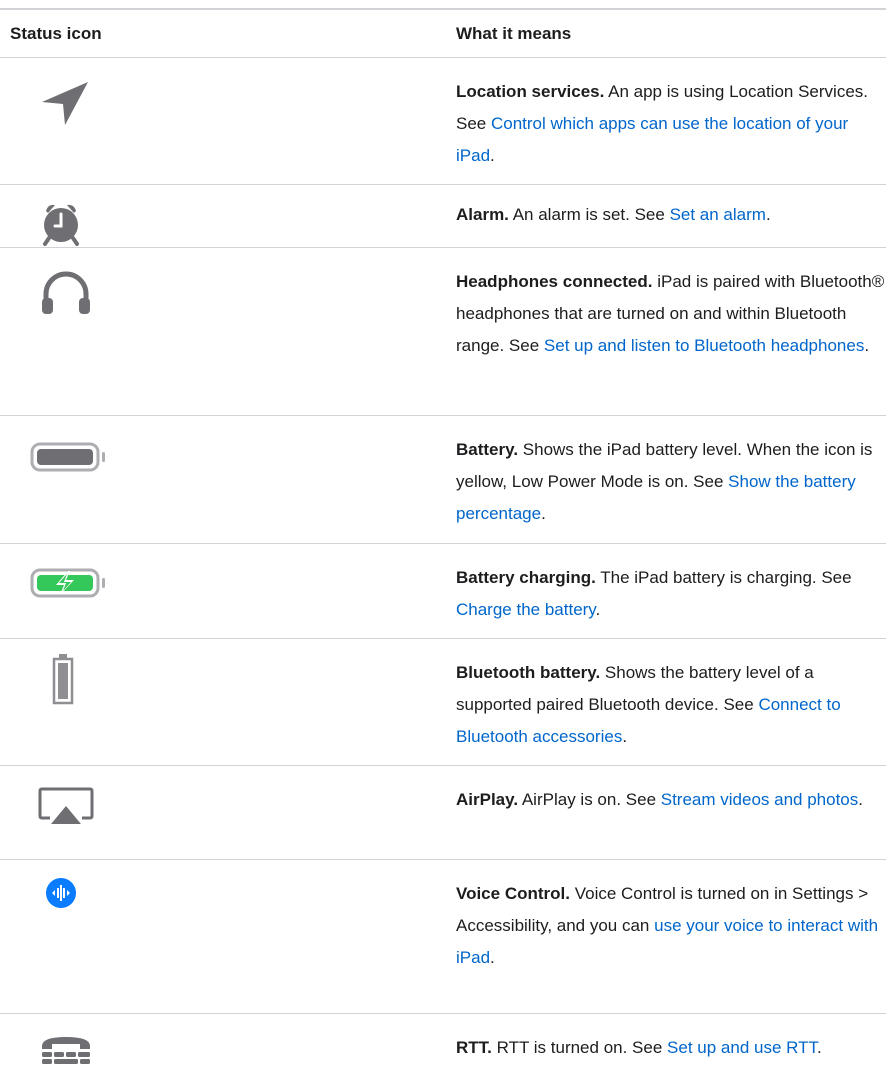  Describe the element at coordinates (56, 33) in the screenshot. I see `header-status-icon: Status icon` at that location.